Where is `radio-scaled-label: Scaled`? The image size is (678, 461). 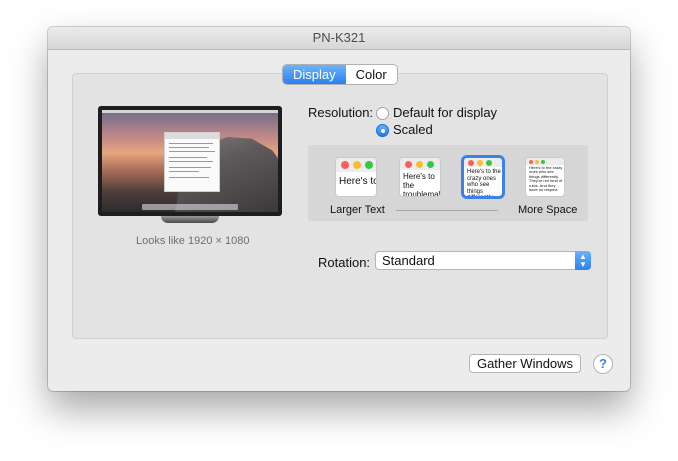
radio-scaled-label: Scaled is located at coordinates (413, 129).